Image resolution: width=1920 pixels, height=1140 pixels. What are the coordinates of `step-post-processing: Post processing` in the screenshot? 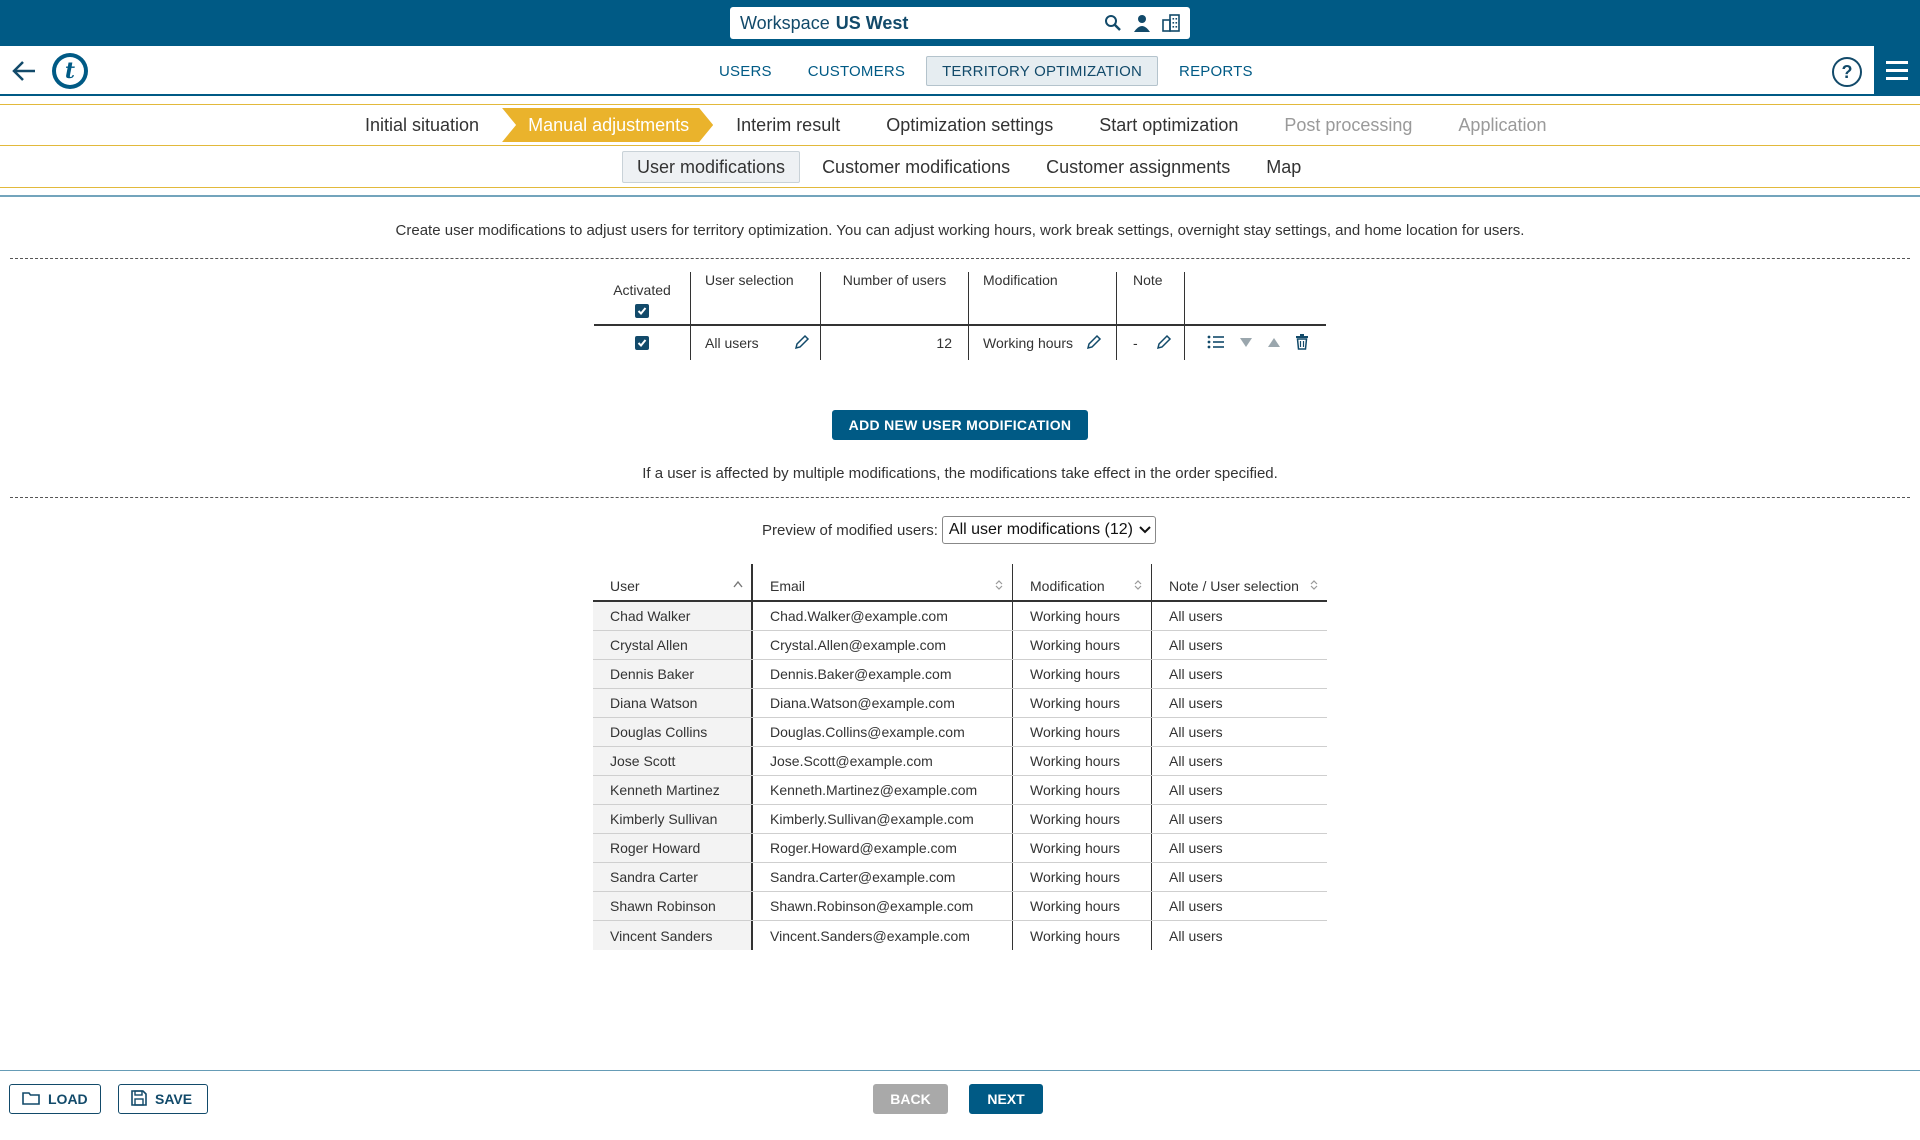 It's located at (1348, 124).